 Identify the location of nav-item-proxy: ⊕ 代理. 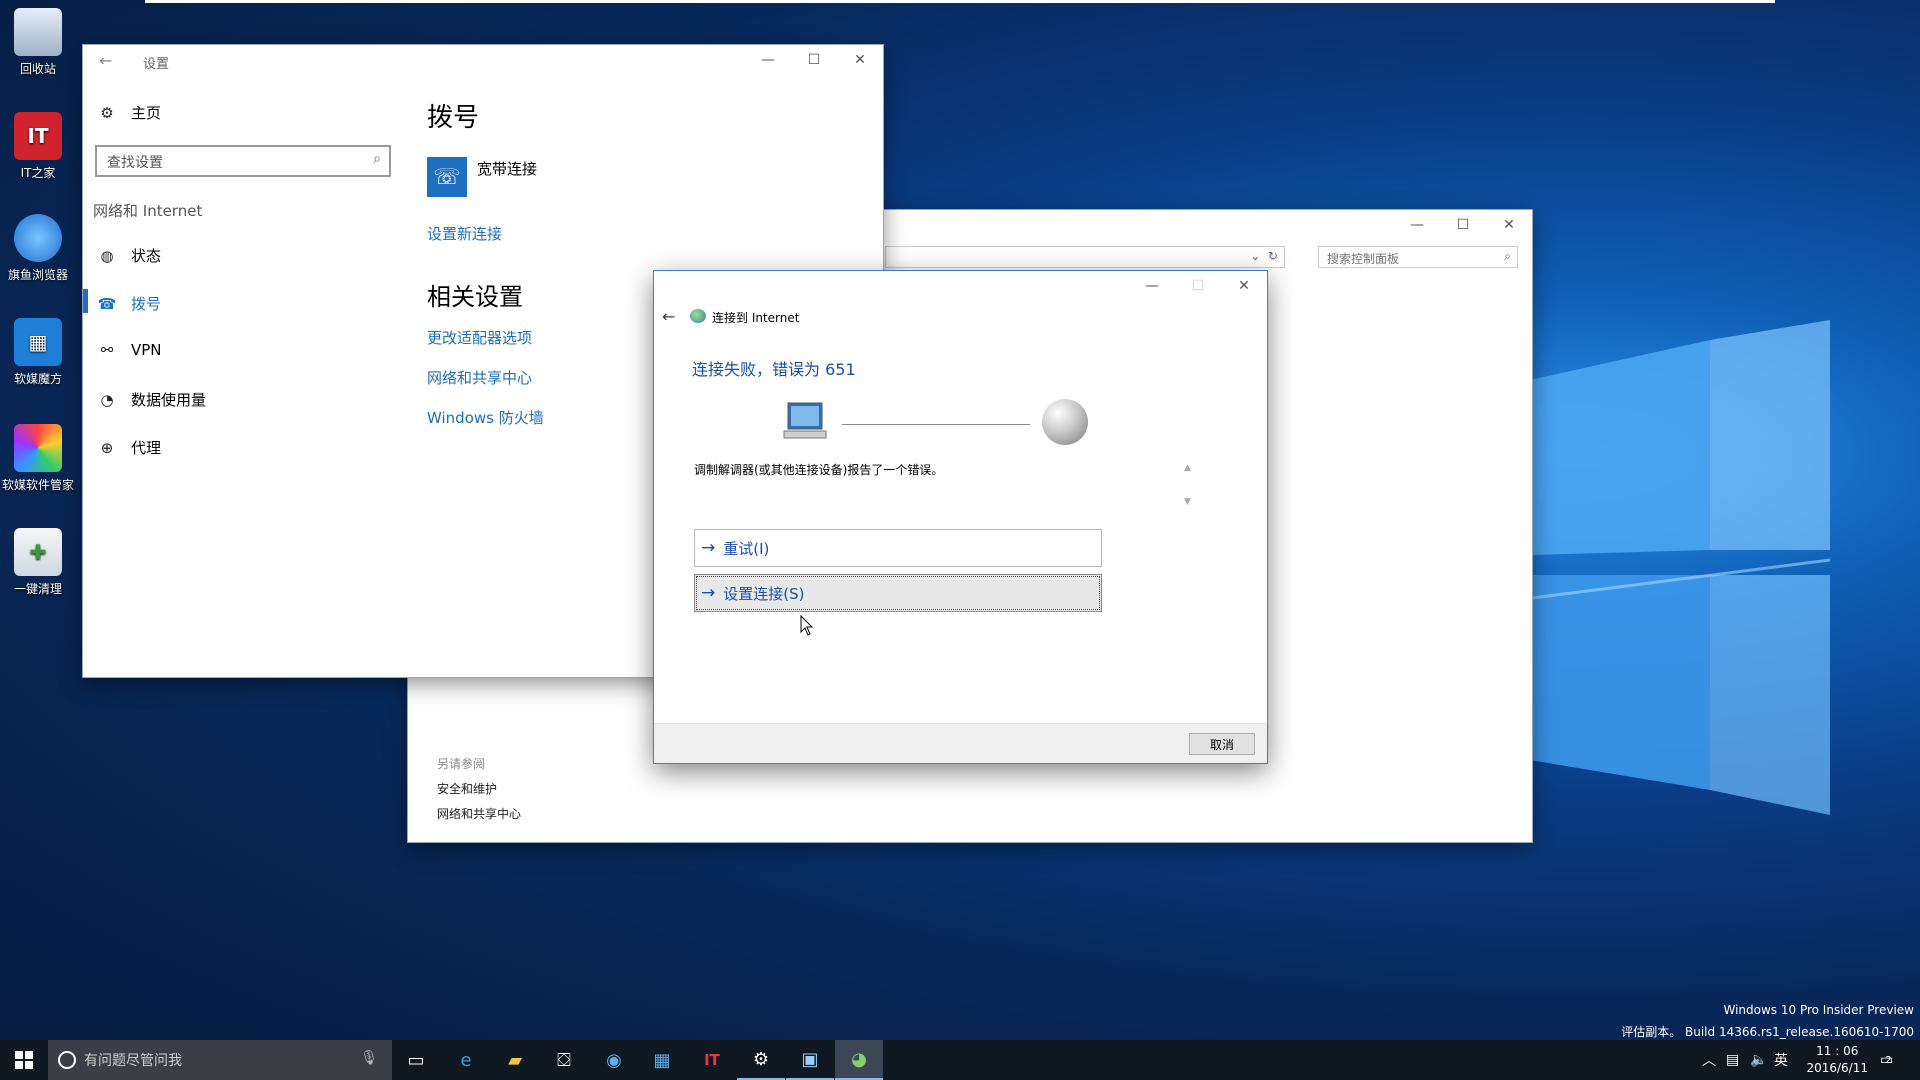
(129, 447).